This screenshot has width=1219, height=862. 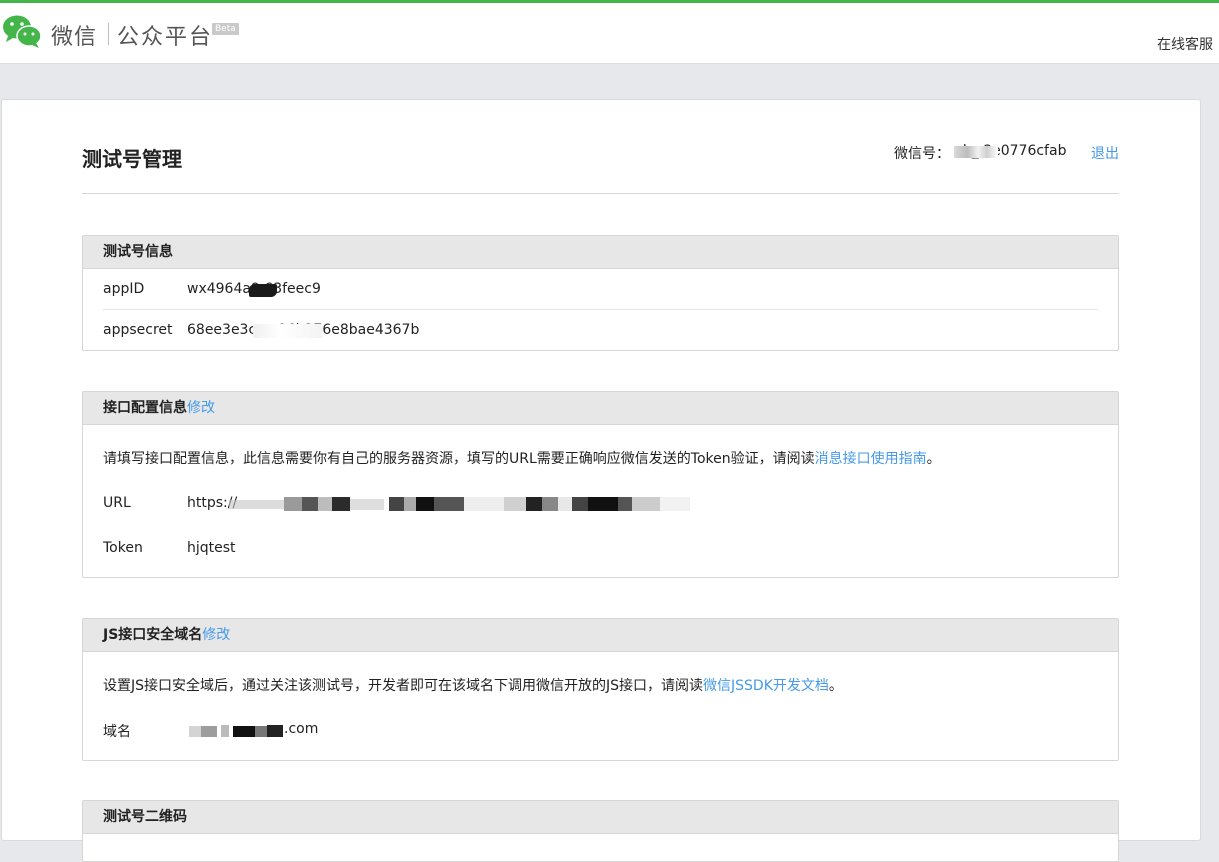 What do you see at coordinates (138, 330) in the screenshot?
I see `appsecret-label: appsecret` at bounding box center [138, 330].